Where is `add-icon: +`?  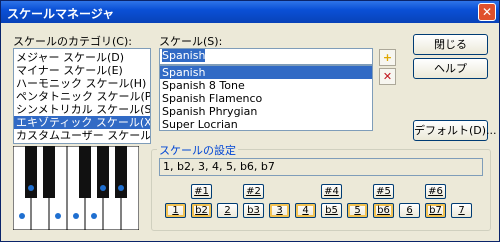
add-icon: + is located at coordinates (387, 57).